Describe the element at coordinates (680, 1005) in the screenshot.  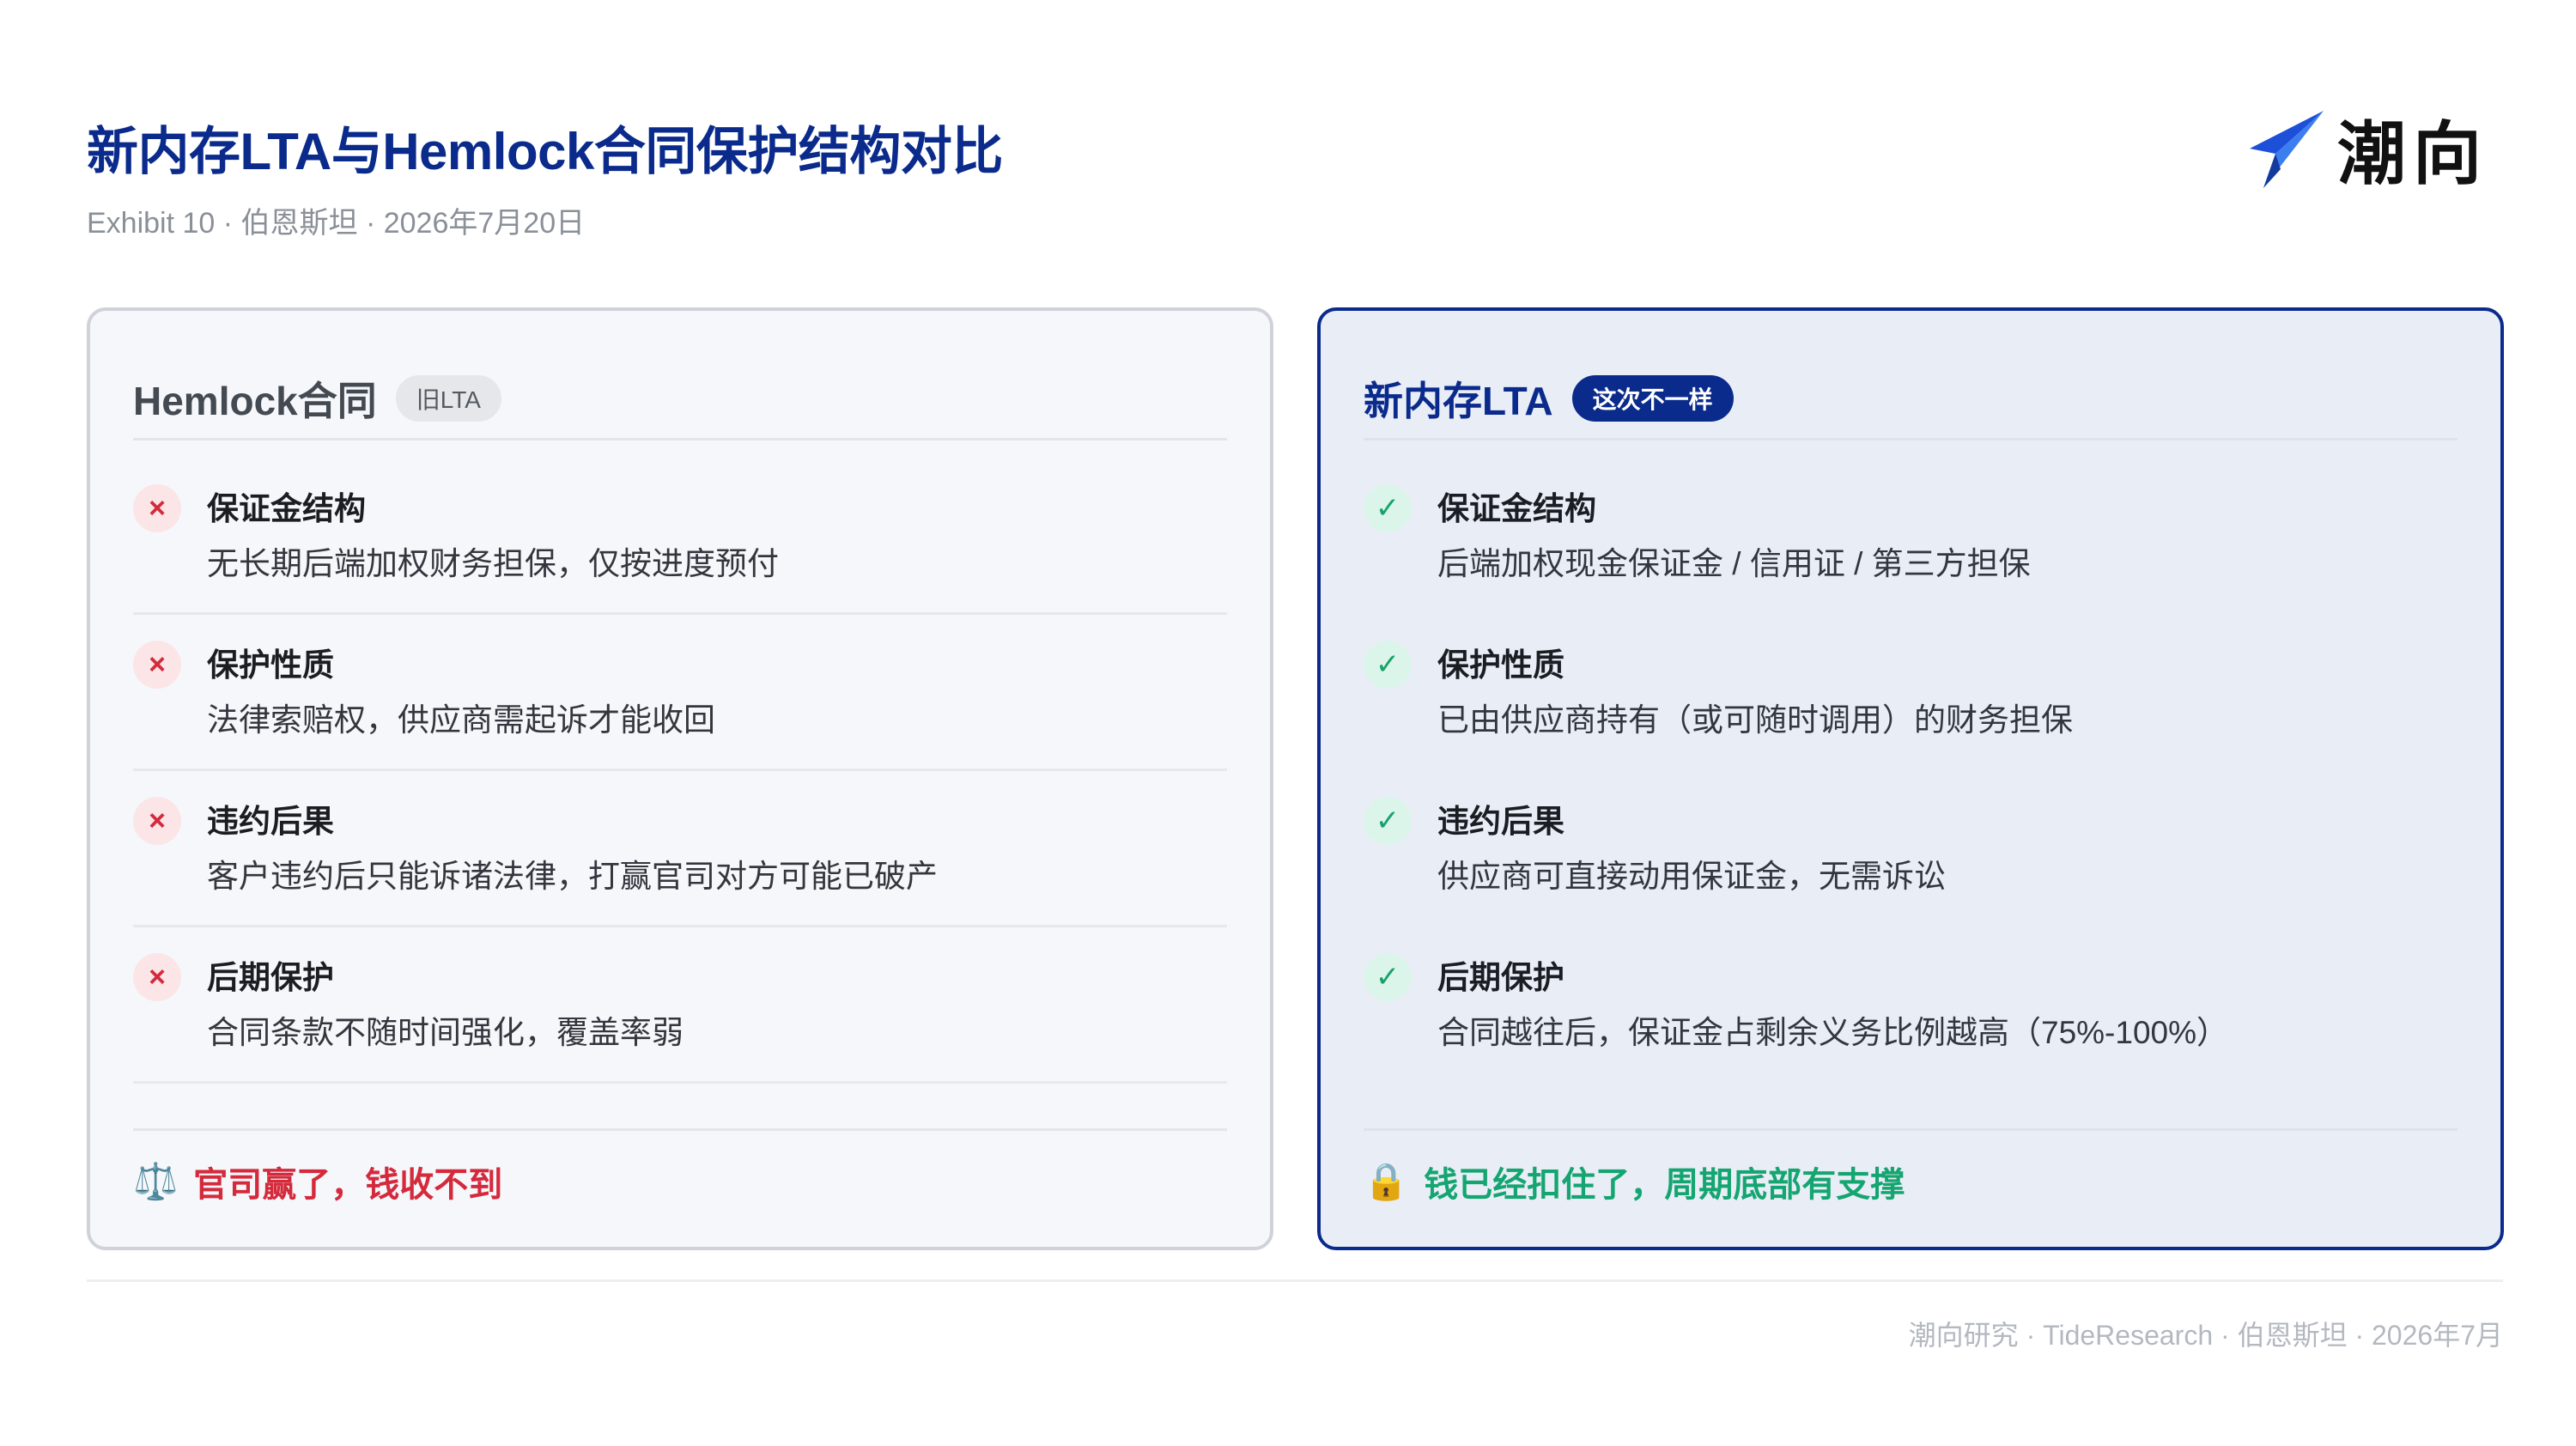
I see `list-item: × 后期保护 合同条款不随时间强化，覆盖率弱` at that location.